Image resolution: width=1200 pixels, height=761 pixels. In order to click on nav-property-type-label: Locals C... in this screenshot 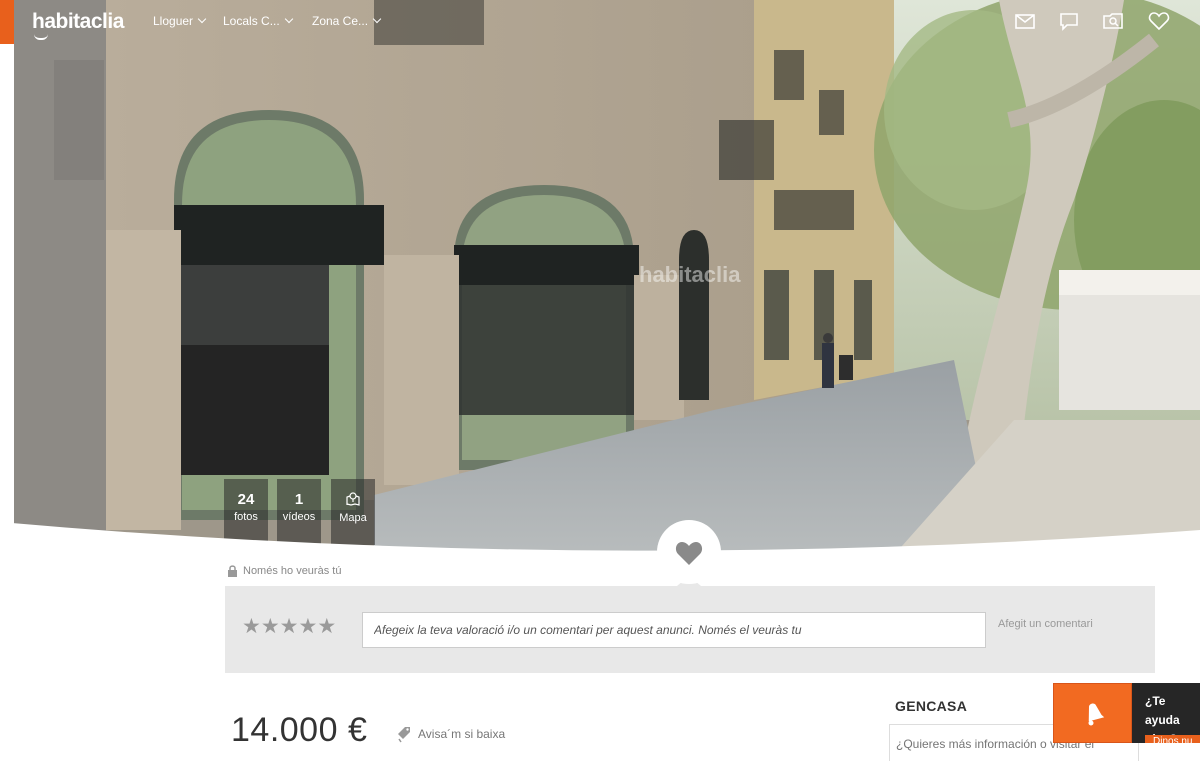, I will do `click(251, 21)`.